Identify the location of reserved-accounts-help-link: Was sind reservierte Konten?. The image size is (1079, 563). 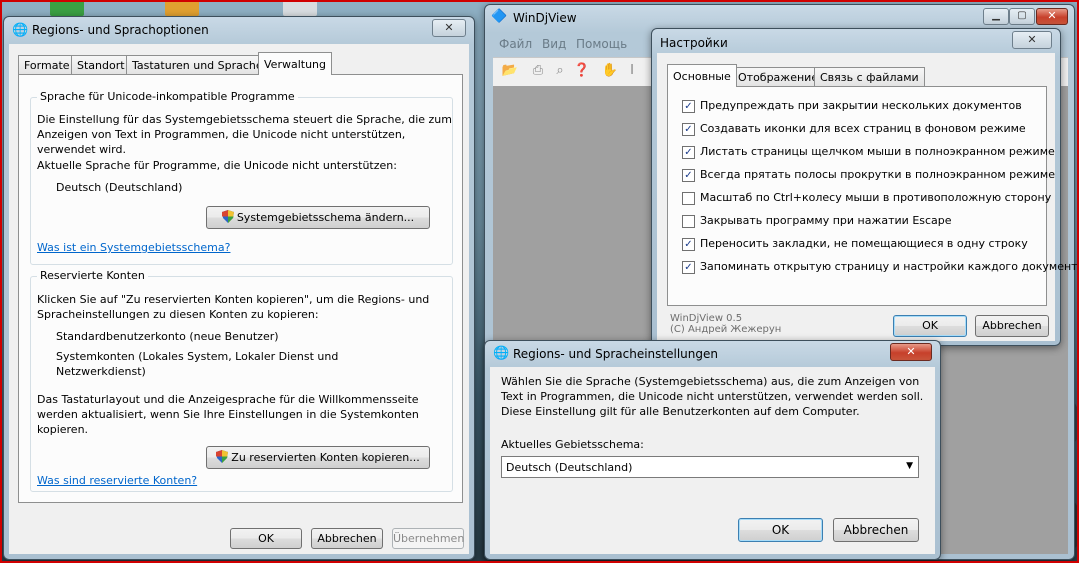
(117, 480).